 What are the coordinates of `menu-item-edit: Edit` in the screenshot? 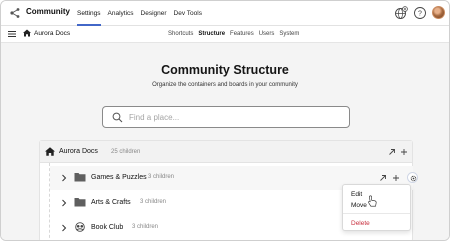 It's located at (356, 194).